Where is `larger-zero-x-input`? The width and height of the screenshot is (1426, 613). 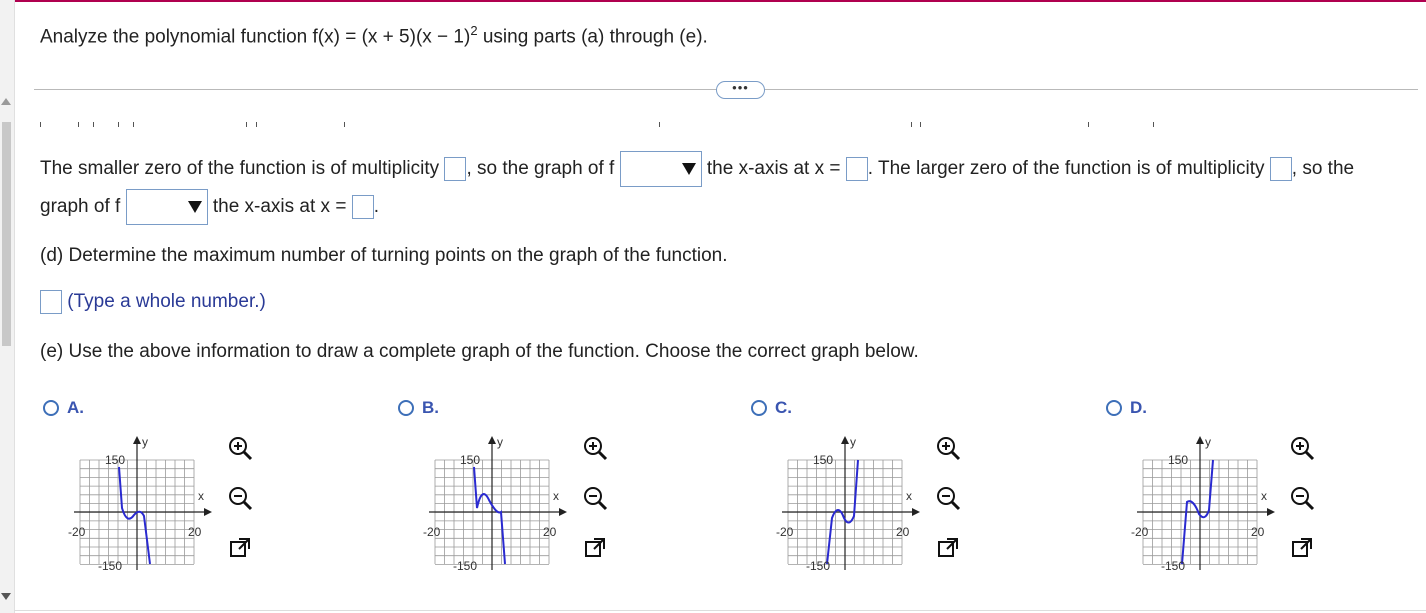
larger-zero-x-input is located at coordinates (362, 207).